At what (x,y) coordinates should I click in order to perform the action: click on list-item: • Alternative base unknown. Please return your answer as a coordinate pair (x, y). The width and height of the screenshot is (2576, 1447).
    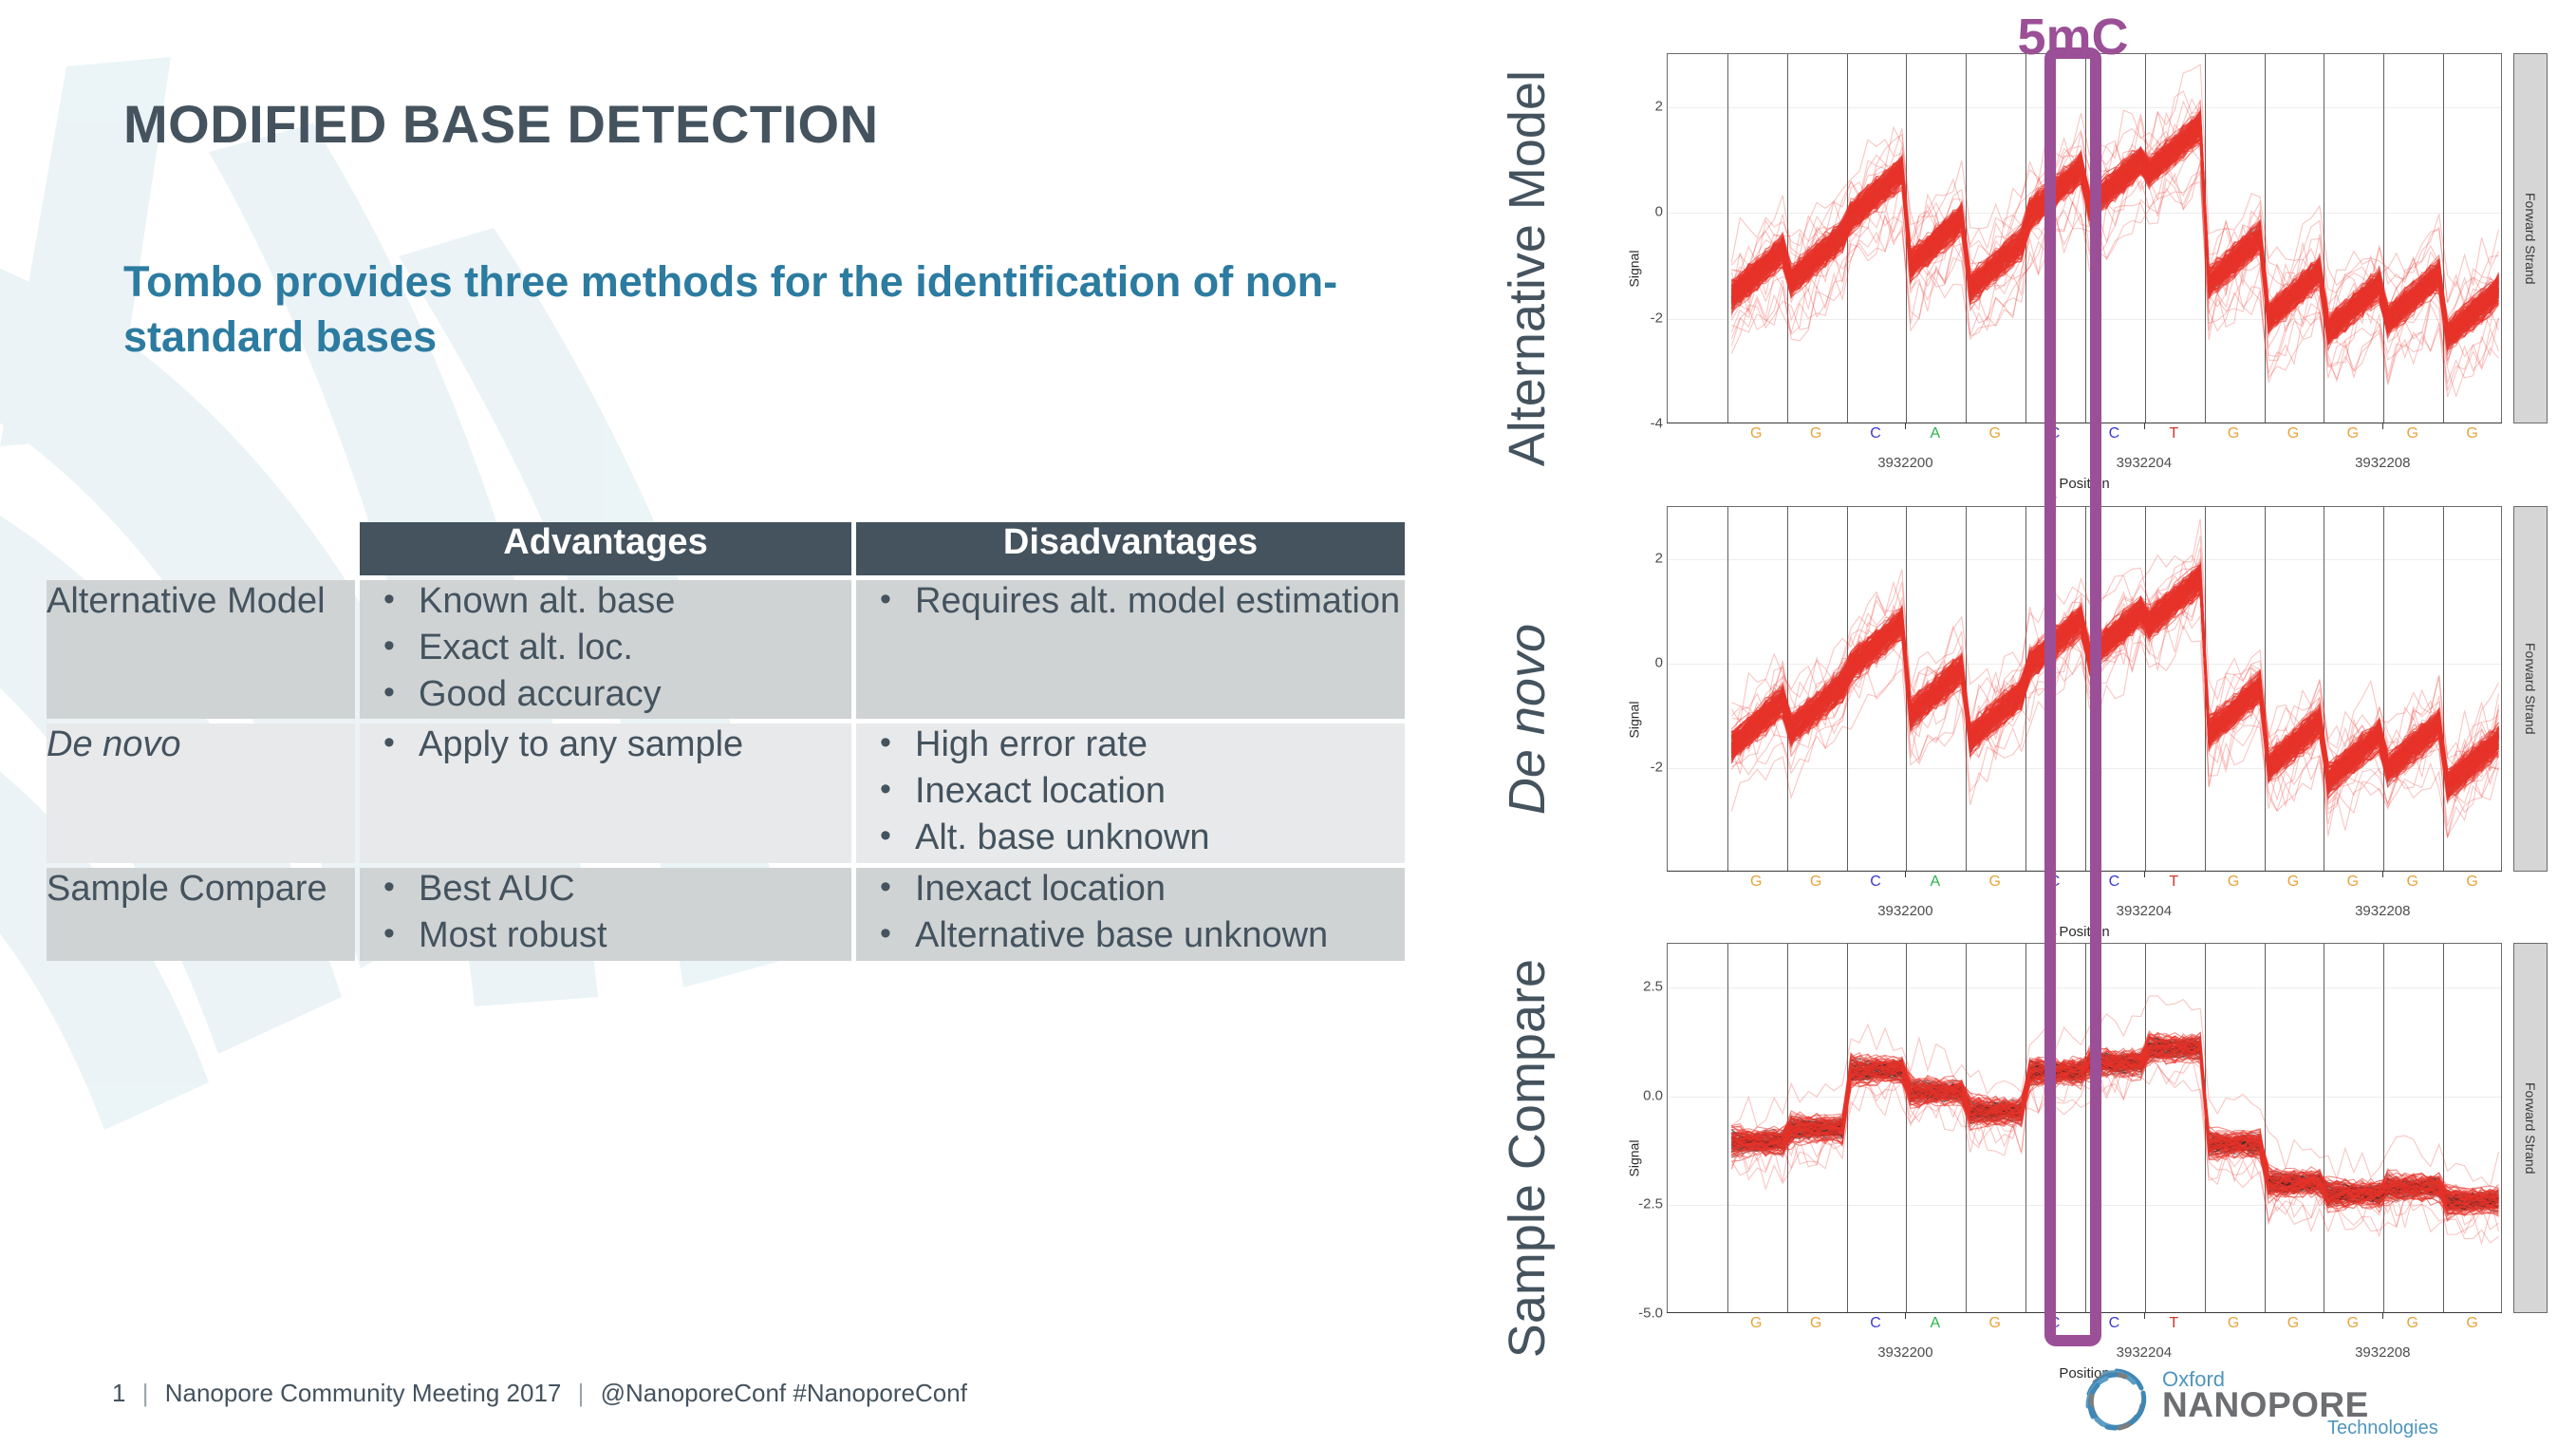
    Looking at the image, I should click on (1130, 938).